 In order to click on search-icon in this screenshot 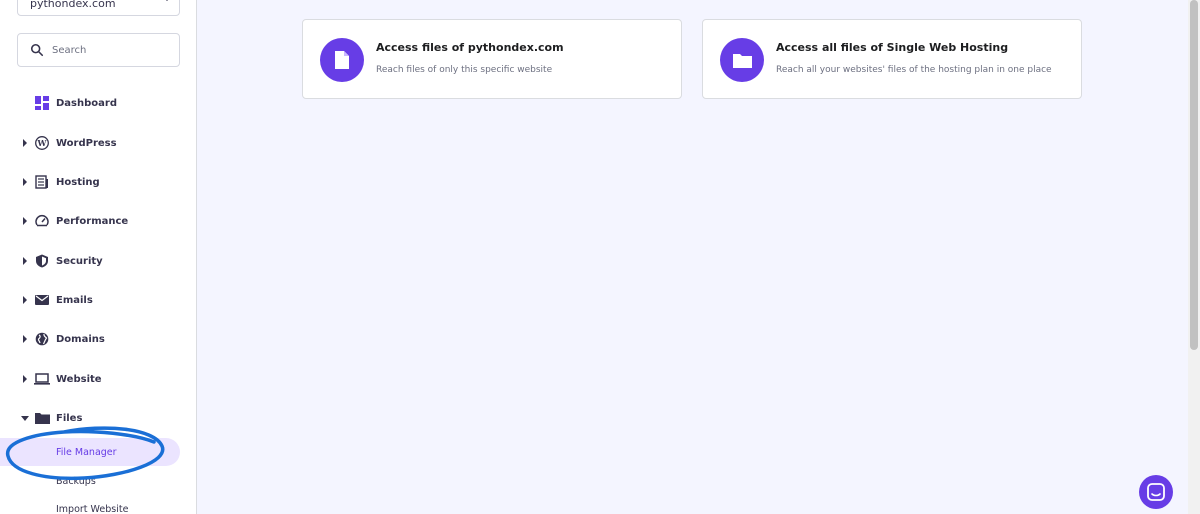, I will do `click(37, 50)`.